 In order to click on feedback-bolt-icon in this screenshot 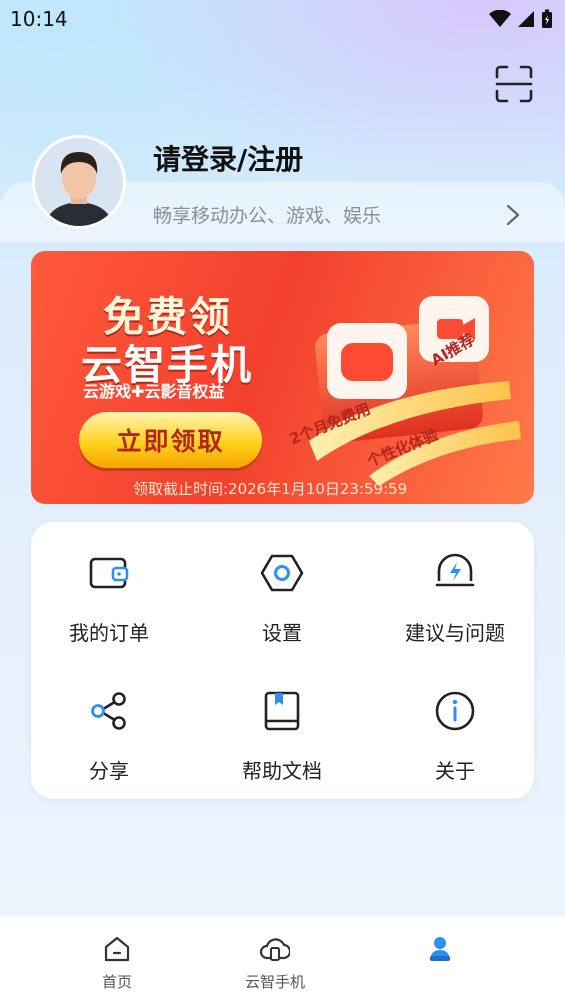, I will do `click(455, 570)`.